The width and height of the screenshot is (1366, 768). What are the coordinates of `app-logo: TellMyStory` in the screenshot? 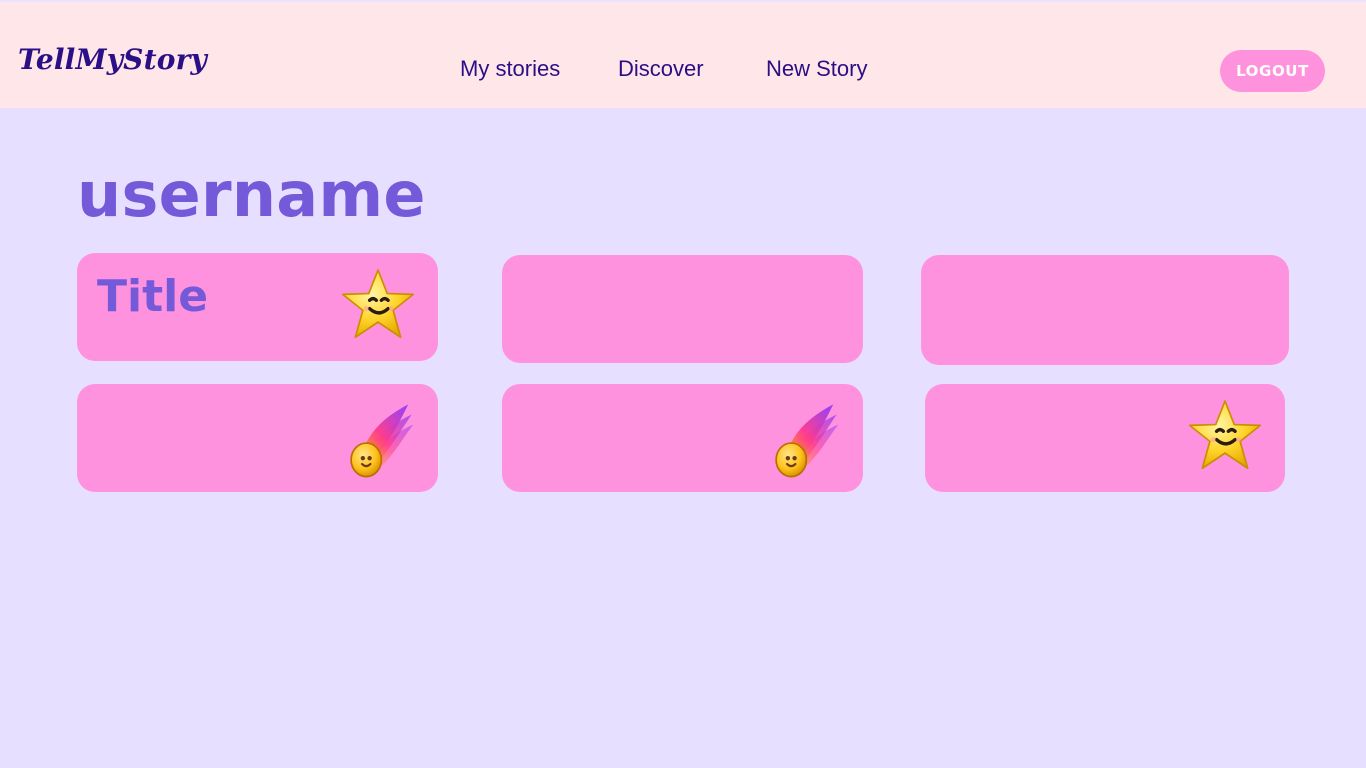 It's located at (112, 60).